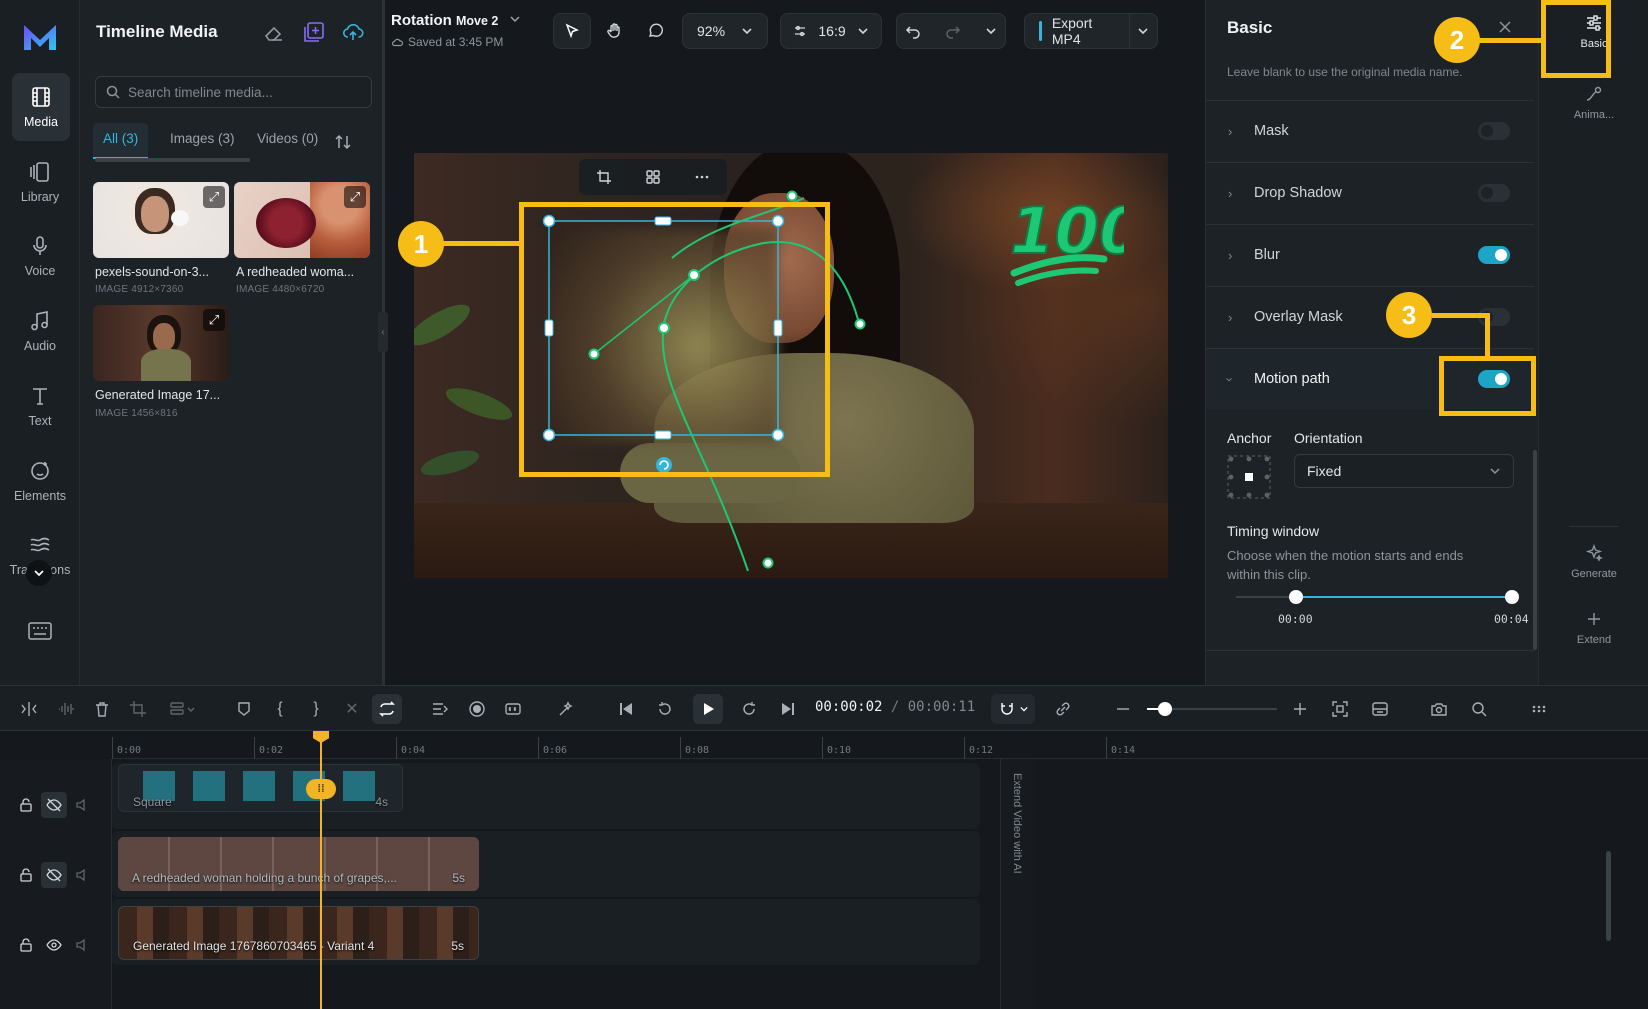 The width and height of the screenshot is (1648, 1009). What do you see at coordinates (991, 31) in the screenshot?
I see `chevron-down-icon` at bounding box center [991, 31].